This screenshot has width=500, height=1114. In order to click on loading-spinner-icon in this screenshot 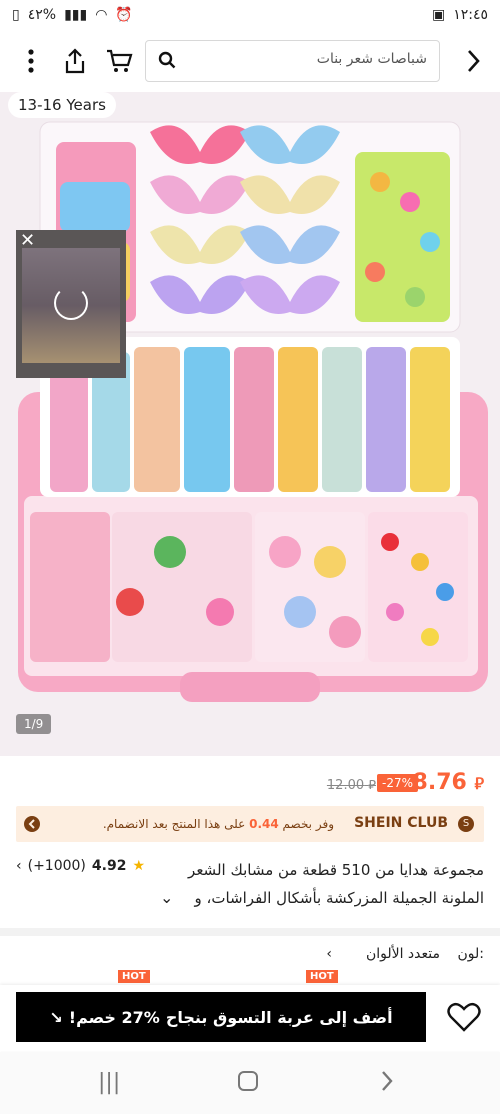, I will do `click(71, 303)`.